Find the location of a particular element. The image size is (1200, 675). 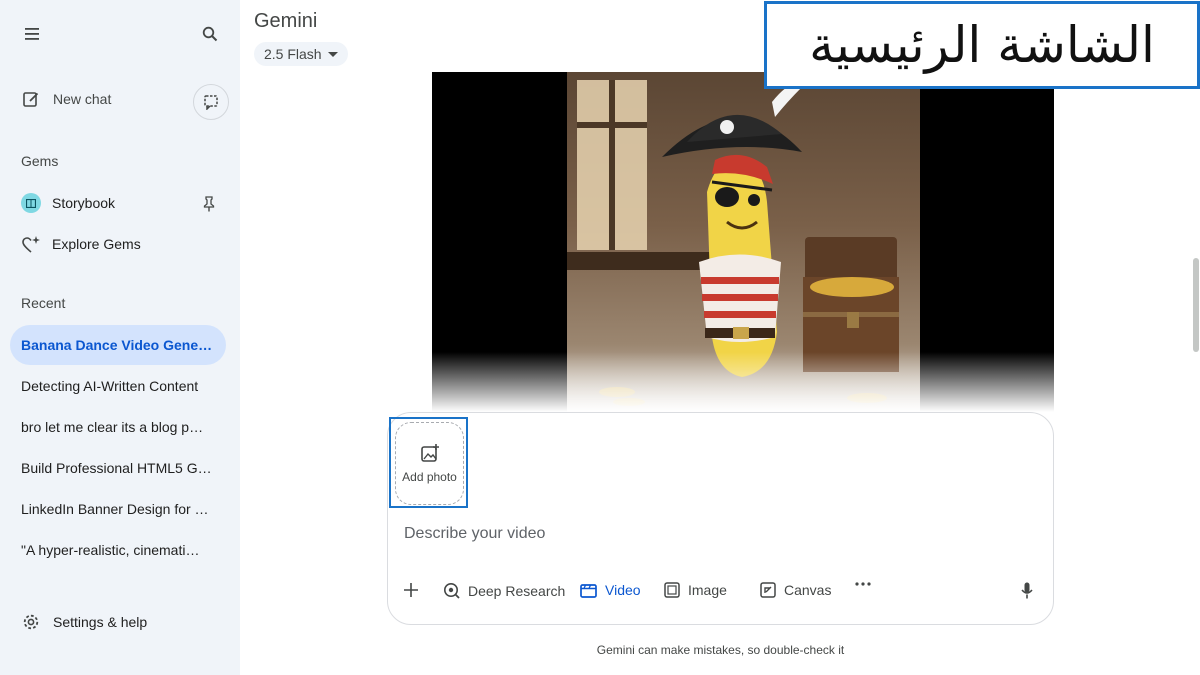

temporary-chat-button is located at coordinates (211, 102).